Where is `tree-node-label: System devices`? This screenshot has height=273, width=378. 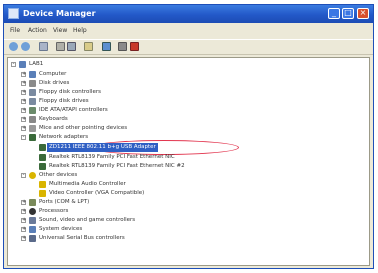 tree-node-label: System devices is located at coordinates (61, 229).